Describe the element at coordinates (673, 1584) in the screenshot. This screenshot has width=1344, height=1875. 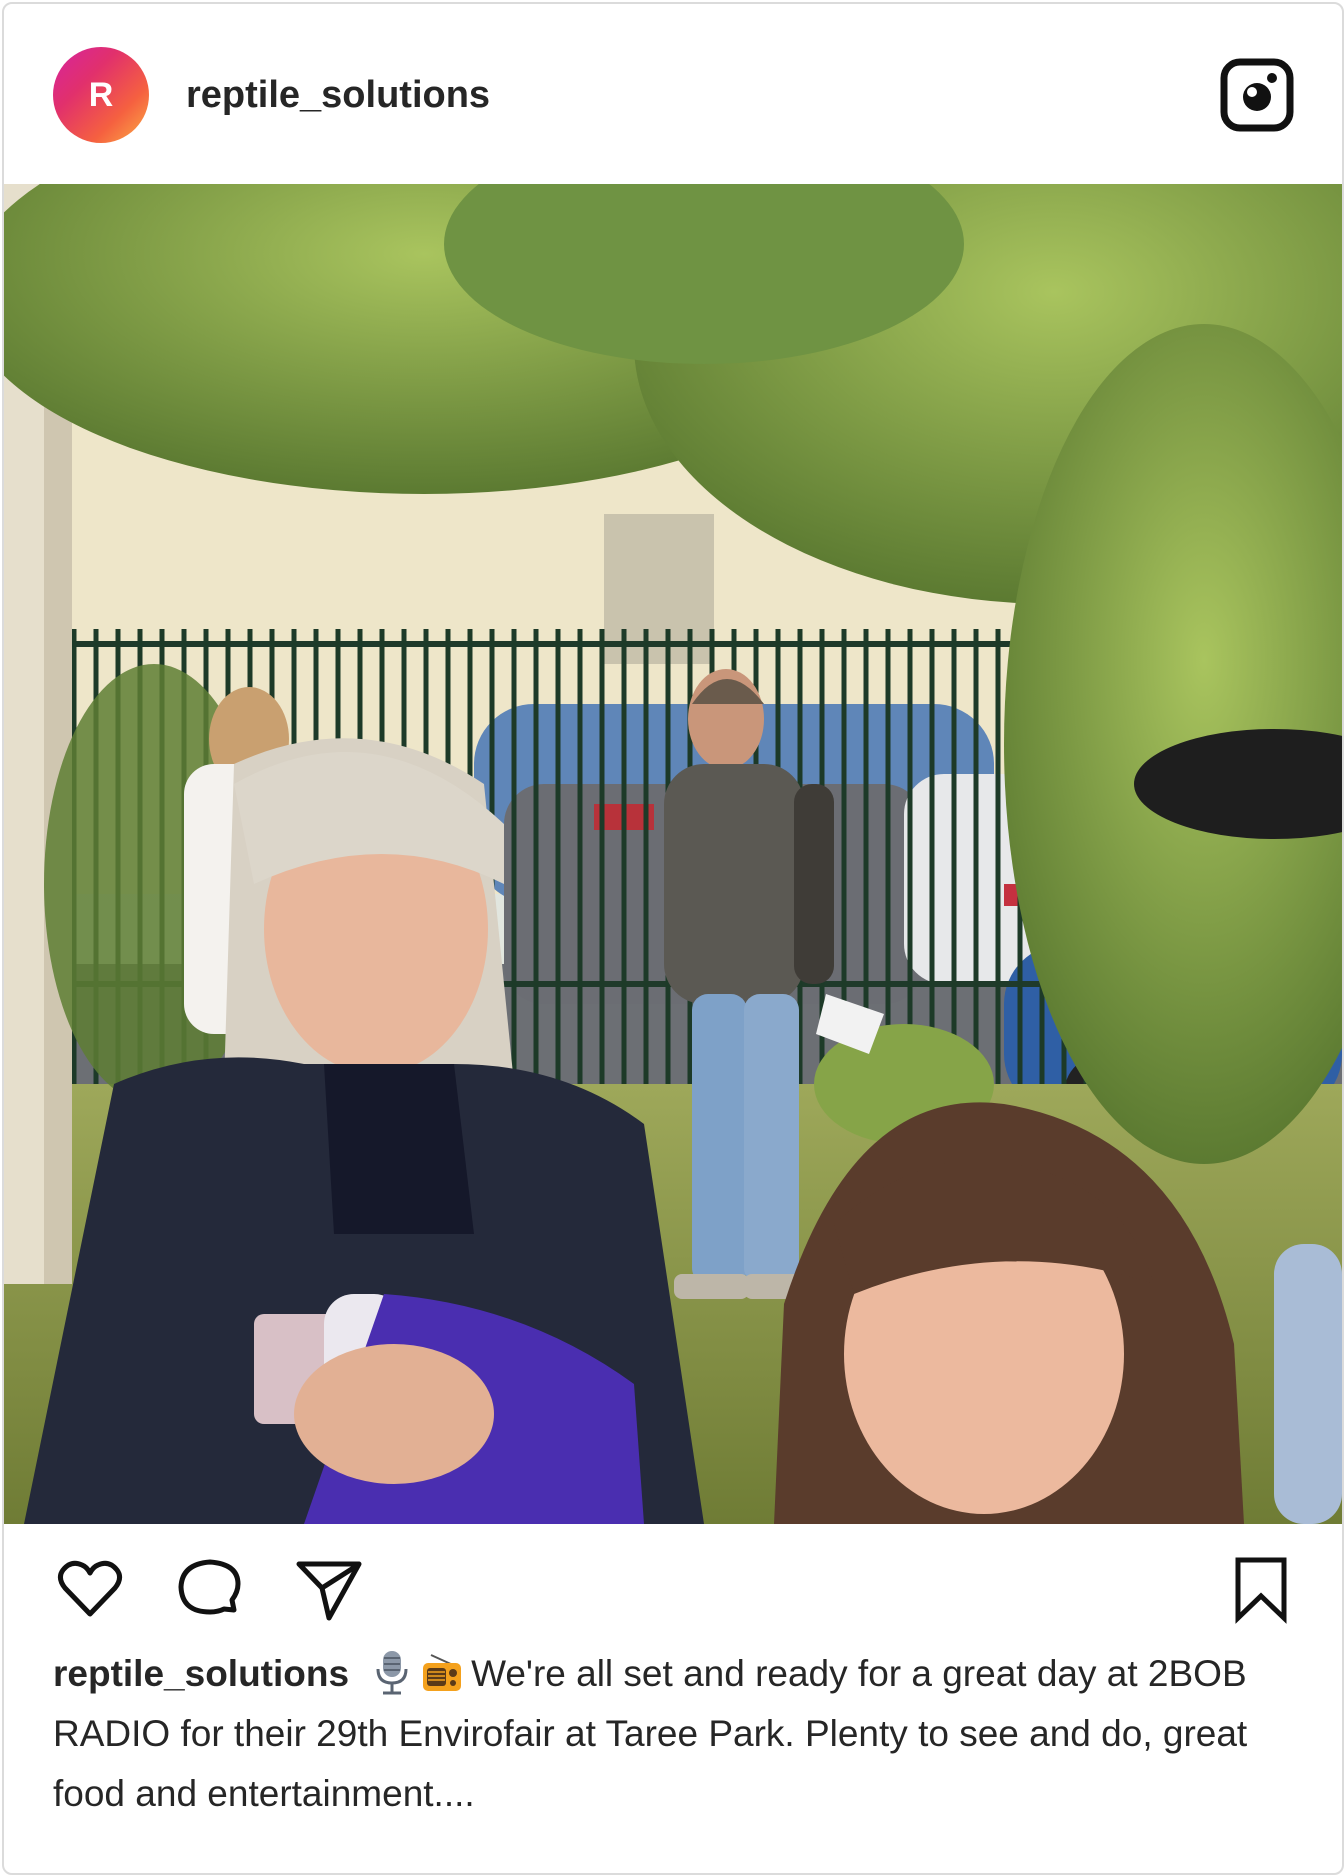
I see `post-actions-bar` at that location.